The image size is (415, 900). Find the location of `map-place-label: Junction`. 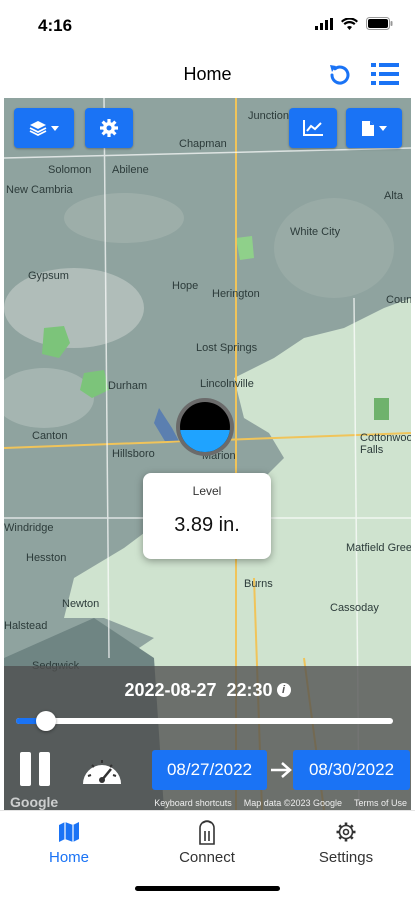

map-place-label: Junction is located at coordinates (268, 116).